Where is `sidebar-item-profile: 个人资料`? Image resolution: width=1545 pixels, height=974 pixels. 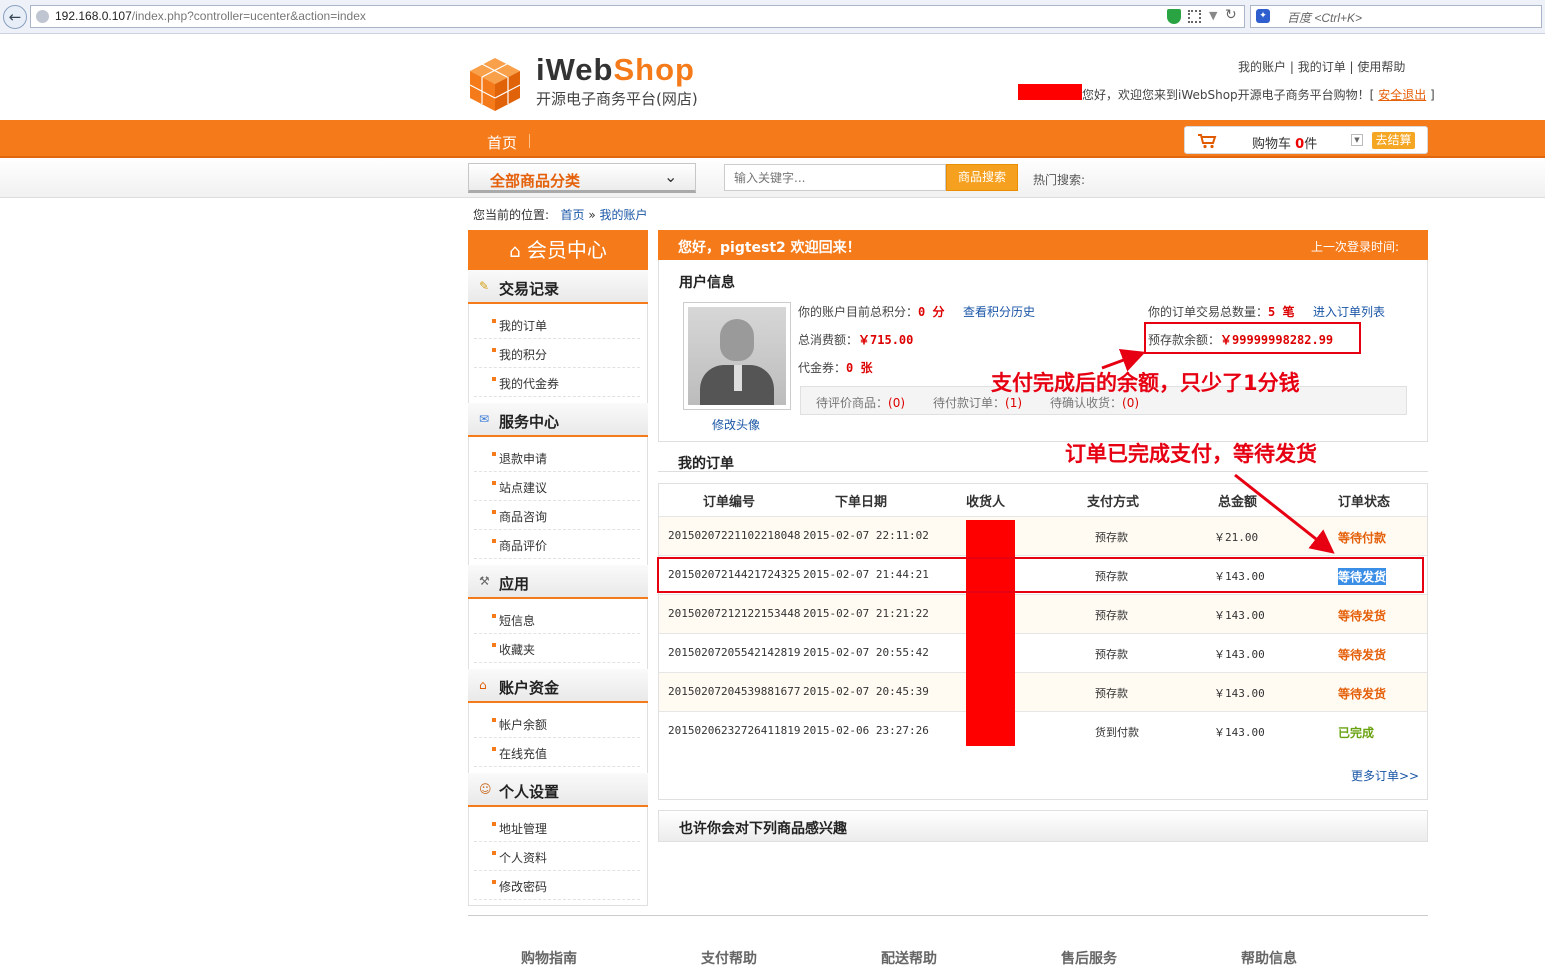
sidebar-item-profile: 个人资料 is located at coordinates (557, 856).